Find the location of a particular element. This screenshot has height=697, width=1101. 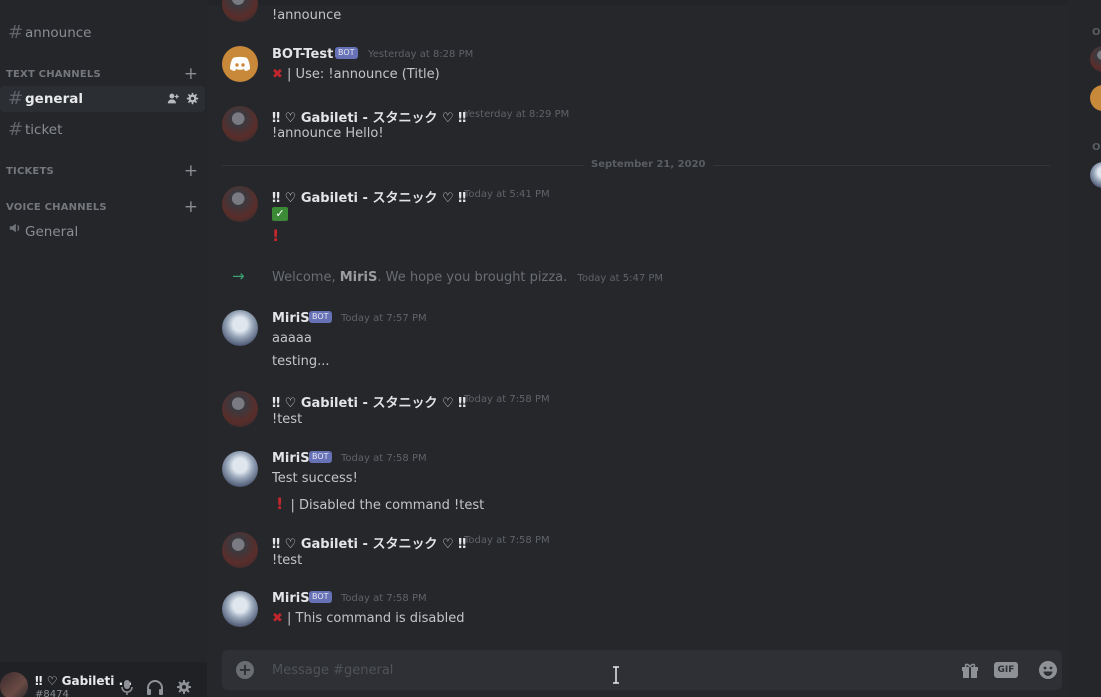

message-author: BOT-Test is located at coordinates (302, 54).